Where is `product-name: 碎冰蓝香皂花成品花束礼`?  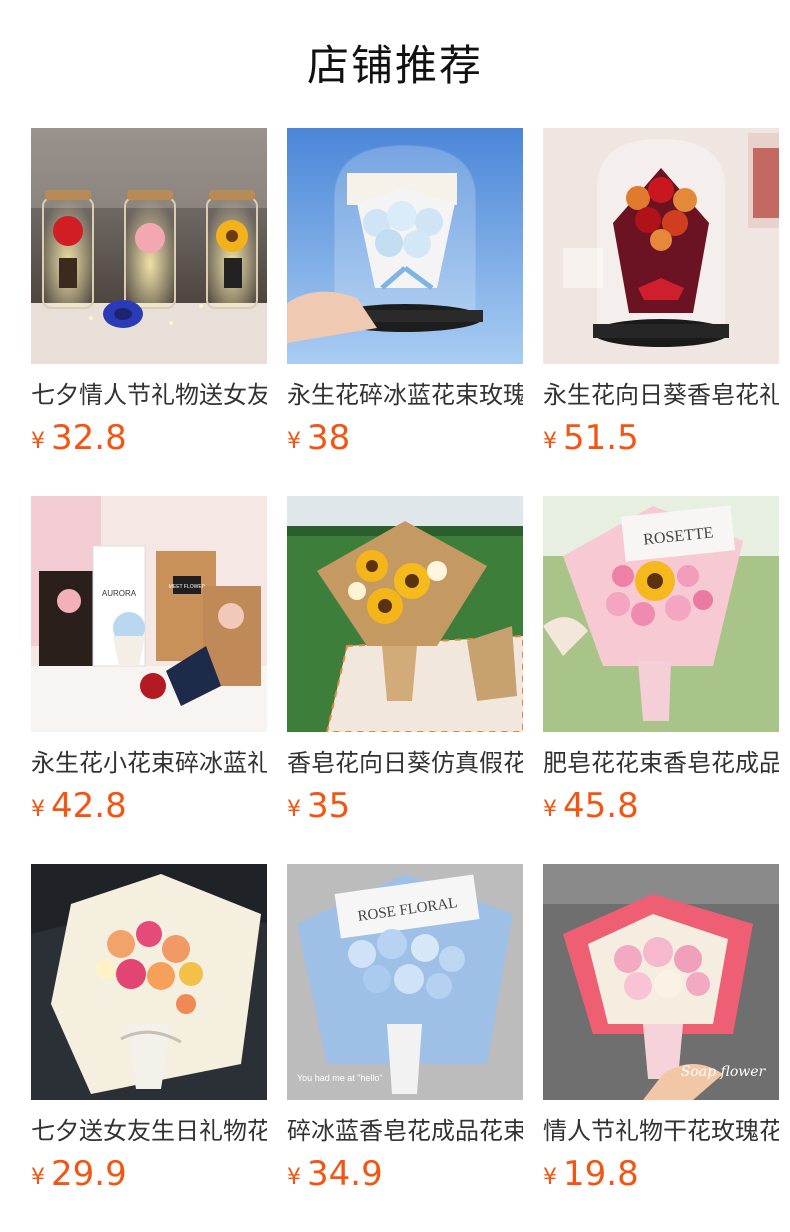 product-name: 碎冰蓝香皂花成品花束礼 is located at coordinates (405, 1131).